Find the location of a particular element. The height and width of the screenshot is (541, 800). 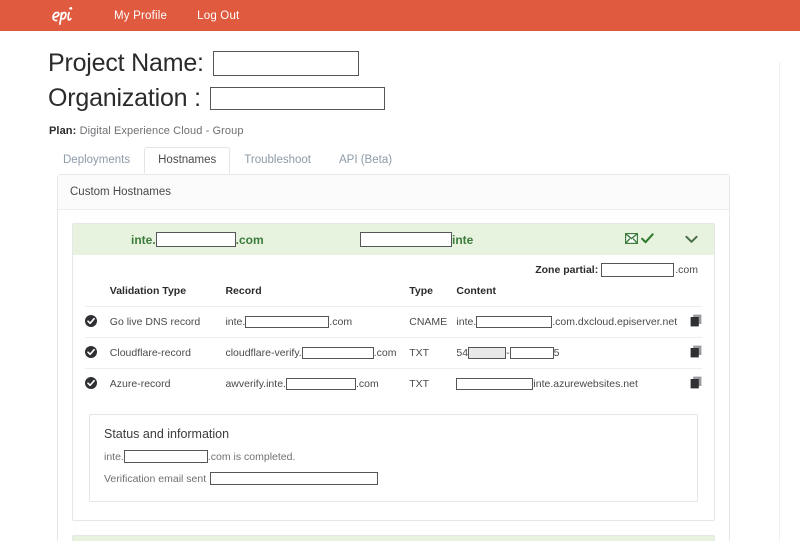

record-prefix: awverify.inte. is located at coordinates (255, 384).